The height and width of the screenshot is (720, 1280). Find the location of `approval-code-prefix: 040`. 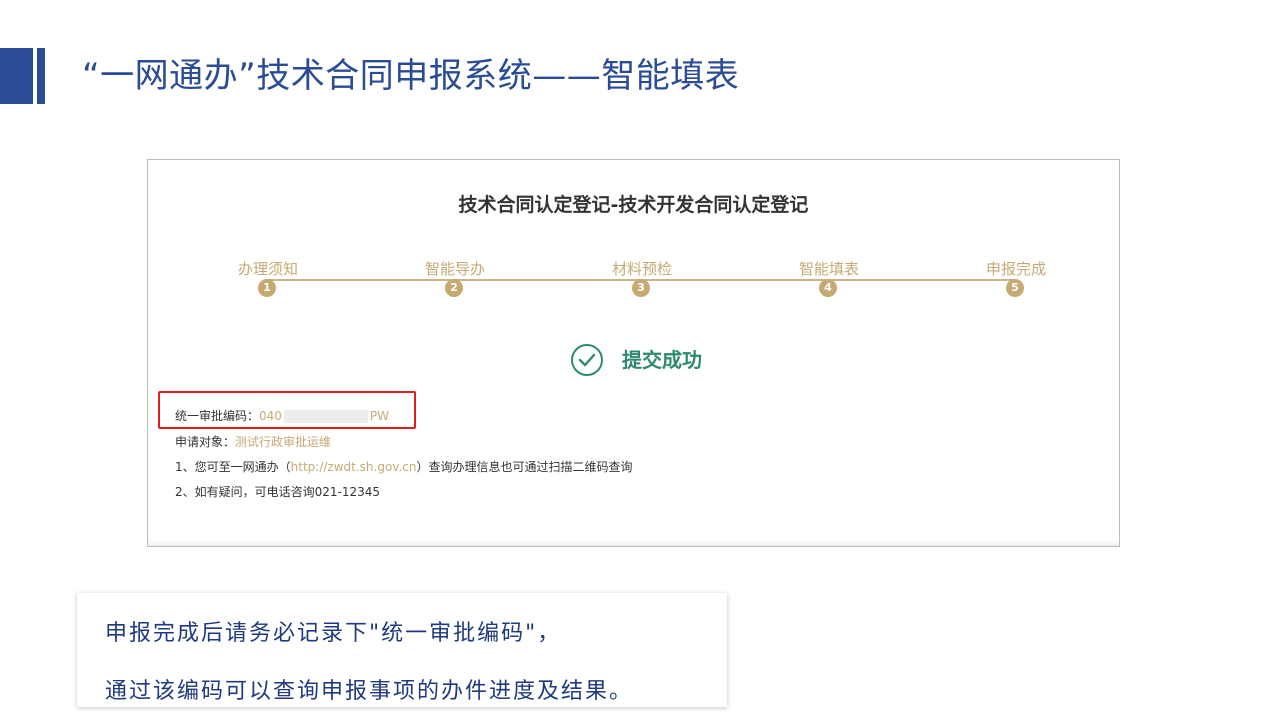

approval-code-prefix: 040 is located at coordinates (270, 416).